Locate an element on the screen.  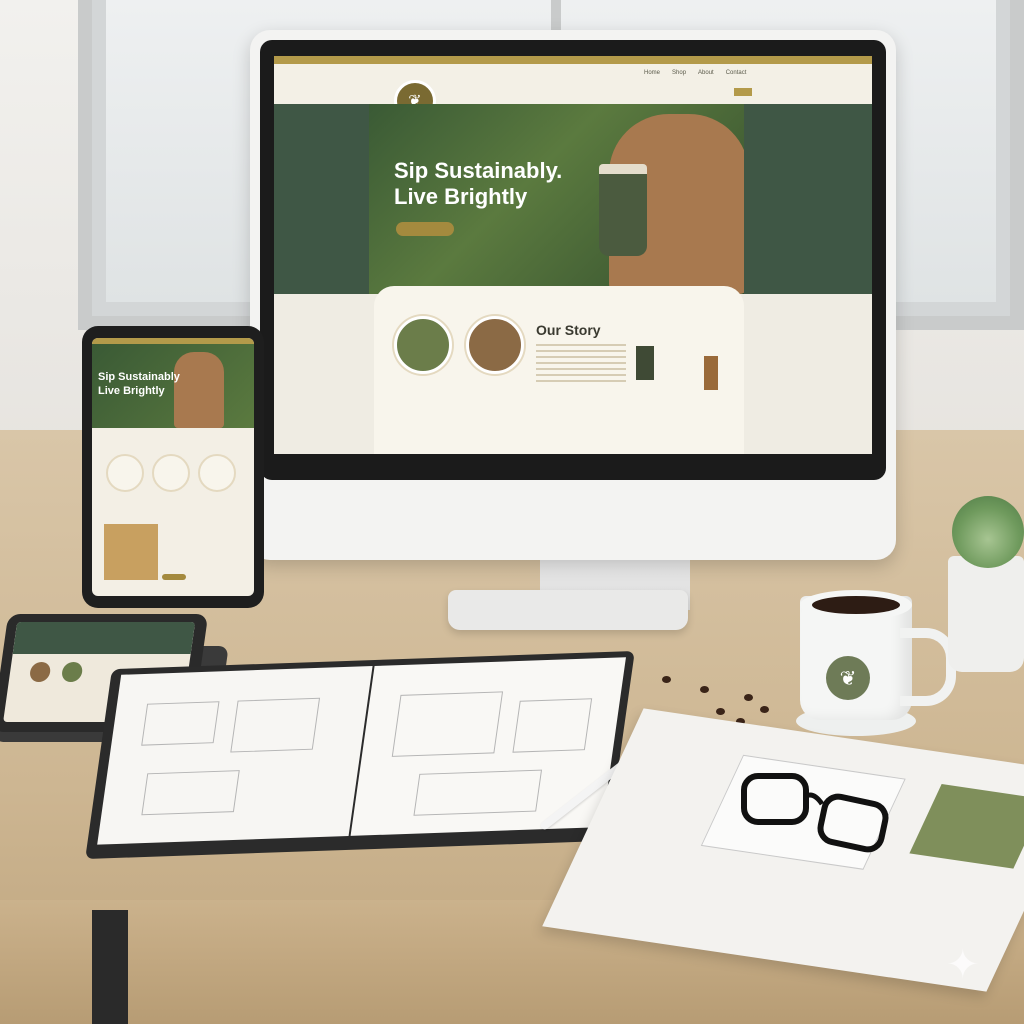
content-card: Our Story is located at coordinates (559, 370).